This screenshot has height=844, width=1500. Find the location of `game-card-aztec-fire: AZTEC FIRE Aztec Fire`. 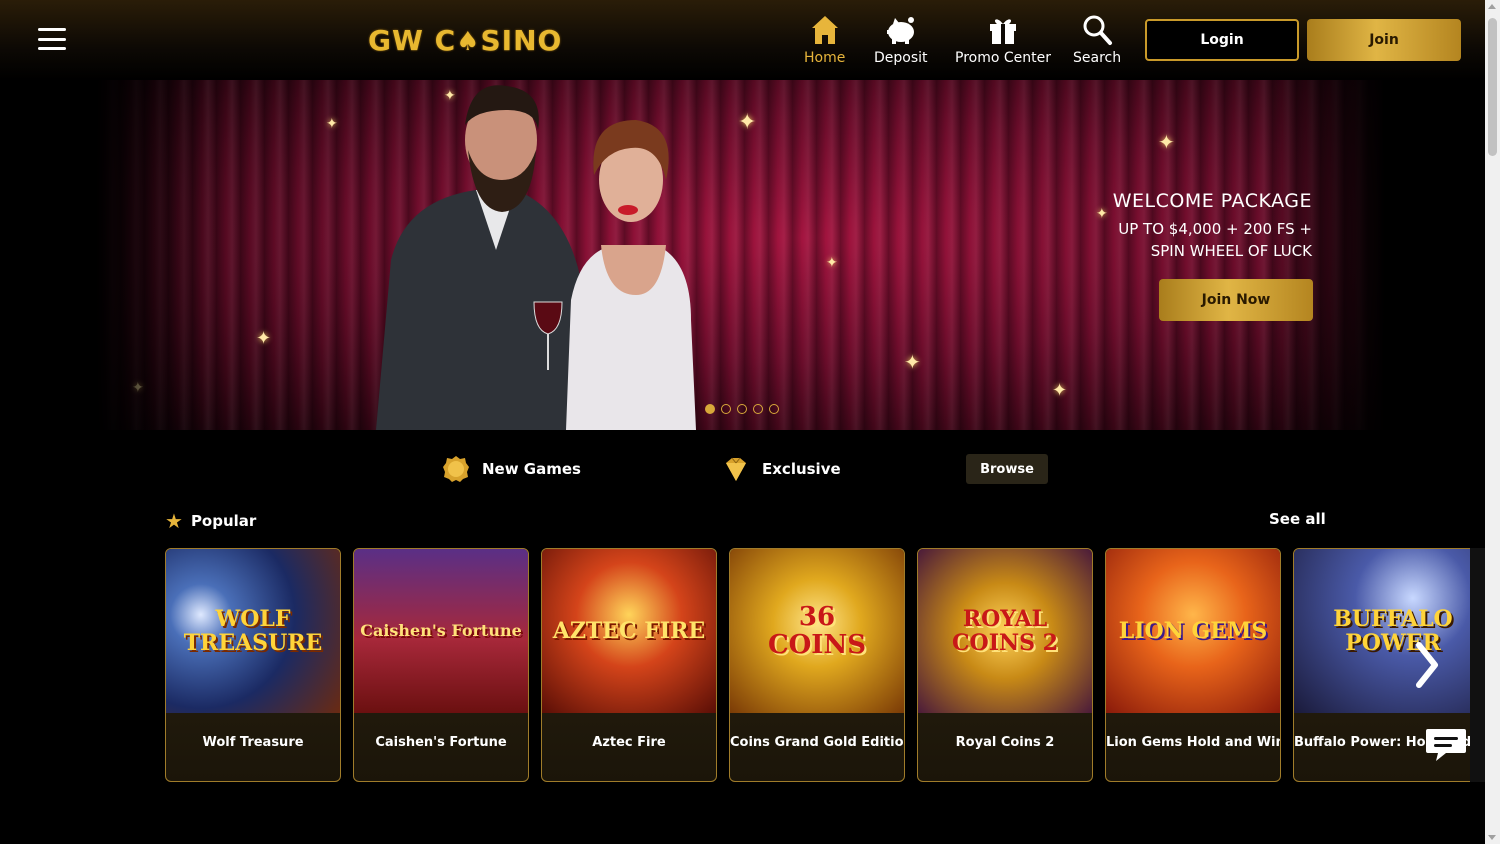

game-card-aztec-fire: AZTEC FIRE Aztec Fire is located at coordinates (629, 665).